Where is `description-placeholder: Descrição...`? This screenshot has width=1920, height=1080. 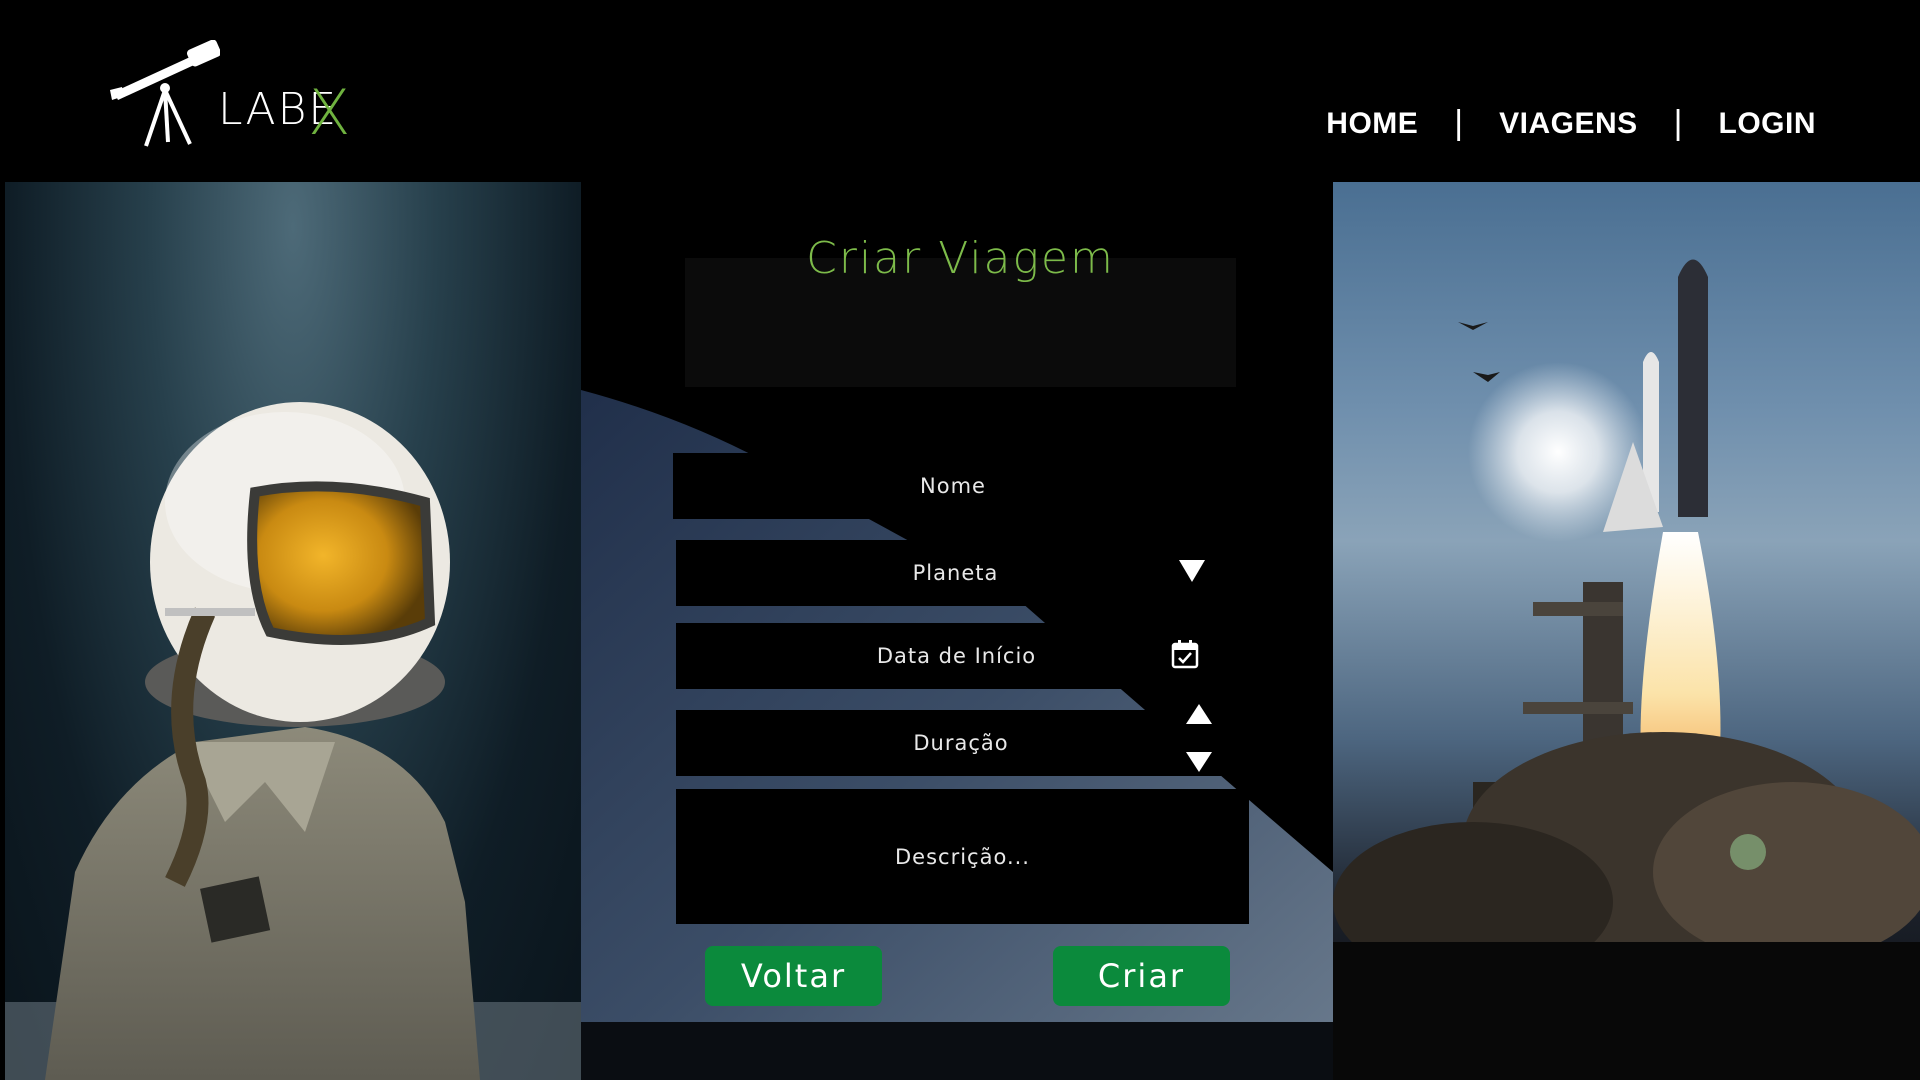 description-placeholder: Descrição... is located at coordinates (962, 856).